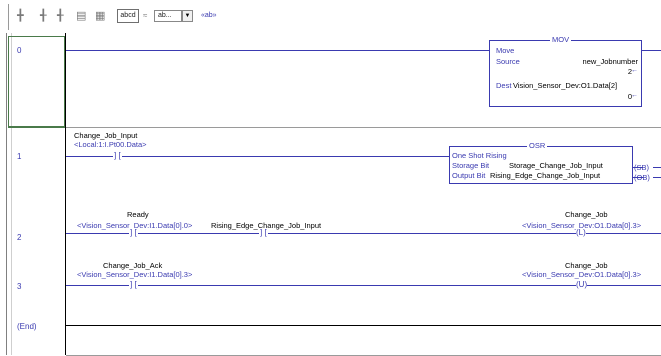 The width and height of the screenshot is (661, 356). I want to click on rung-number: (End), so click(27, 326).